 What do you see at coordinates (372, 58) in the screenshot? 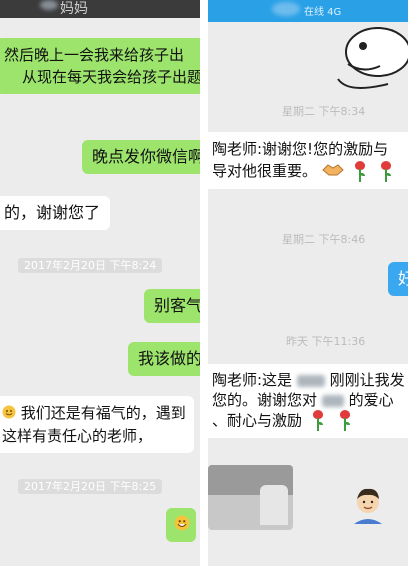
I see `cartoon-sticker-icon` at bounding box center [372, 58].